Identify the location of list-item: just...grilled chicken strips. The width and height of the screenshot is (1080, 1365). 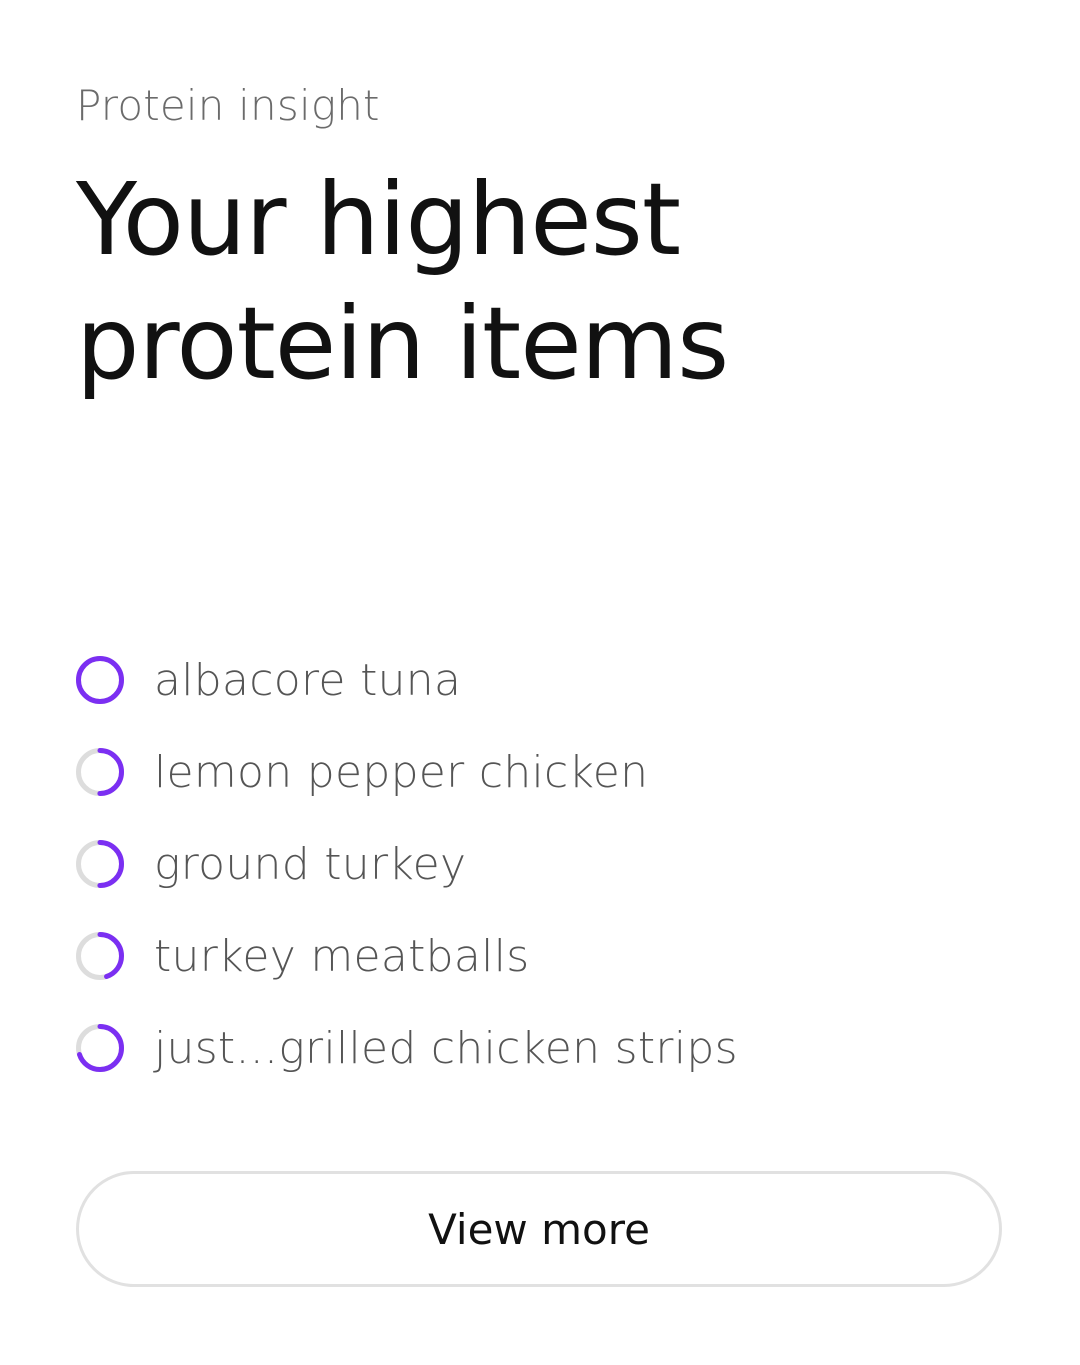
(406, 1048).